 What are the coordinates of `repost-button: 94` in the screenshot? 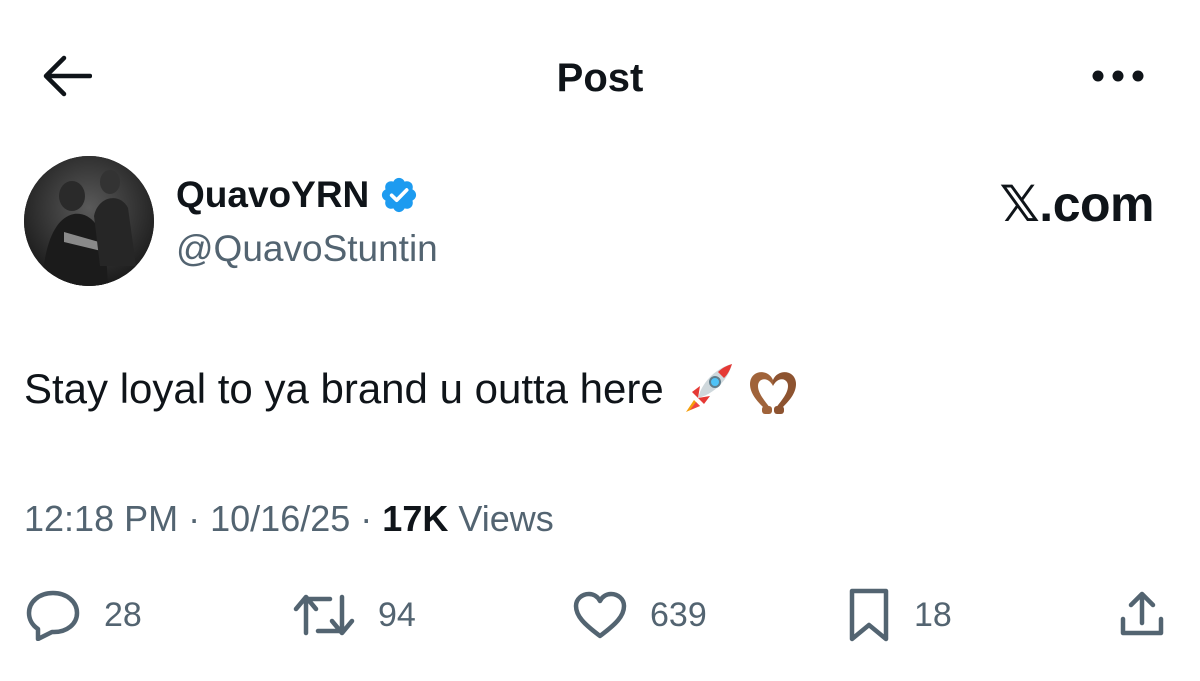 It's located at (354, 615).